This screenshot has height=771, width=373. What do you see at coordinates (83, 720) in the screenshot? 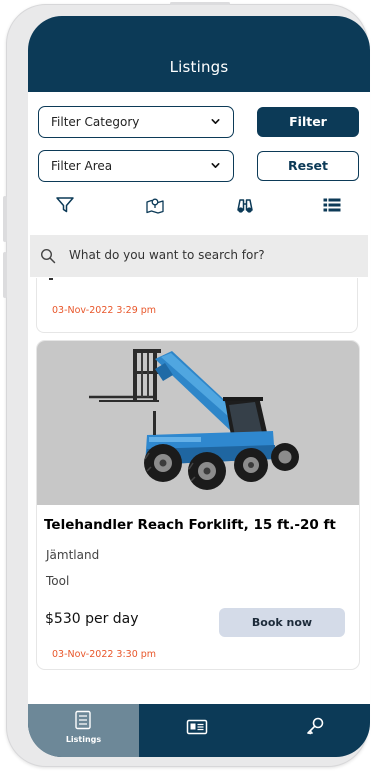
I see `listings-icon` at bounding box center [83, 720].